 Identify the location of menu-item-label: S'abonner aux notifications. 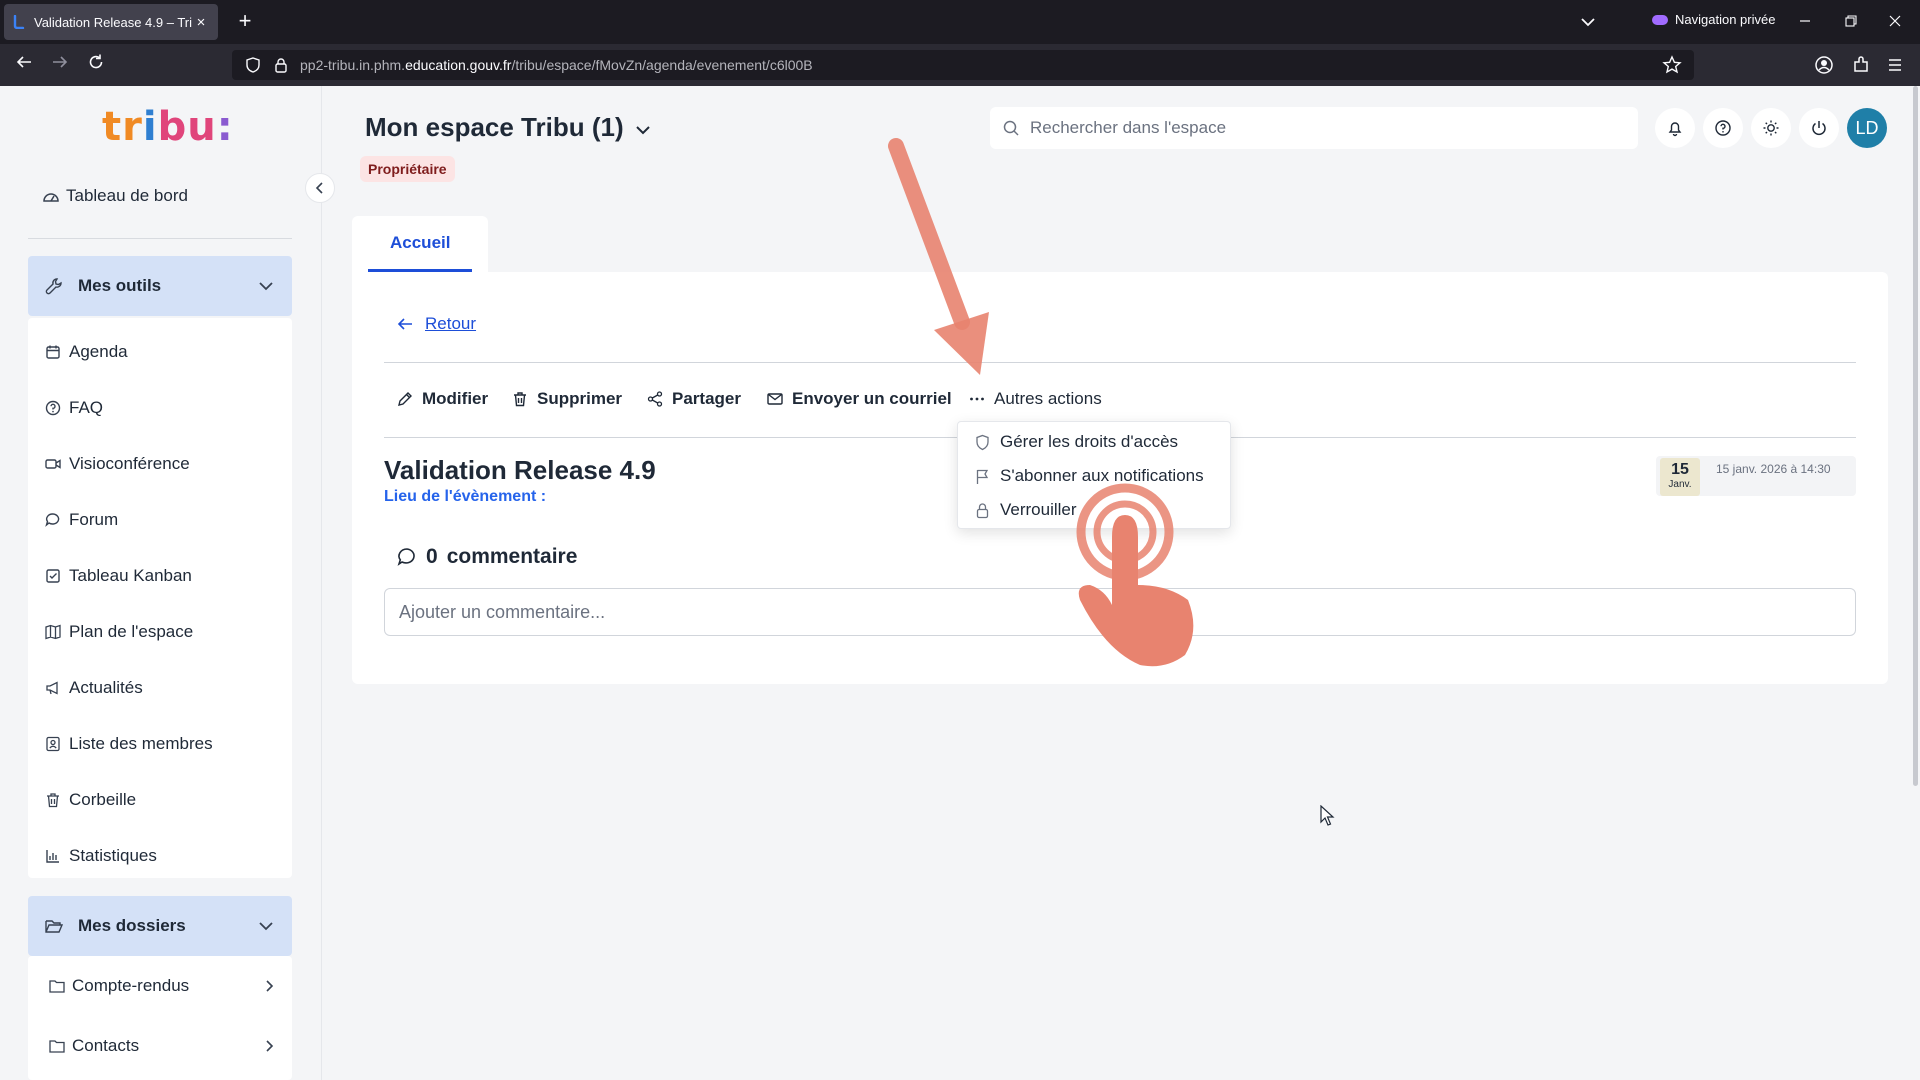
(1102, 475).